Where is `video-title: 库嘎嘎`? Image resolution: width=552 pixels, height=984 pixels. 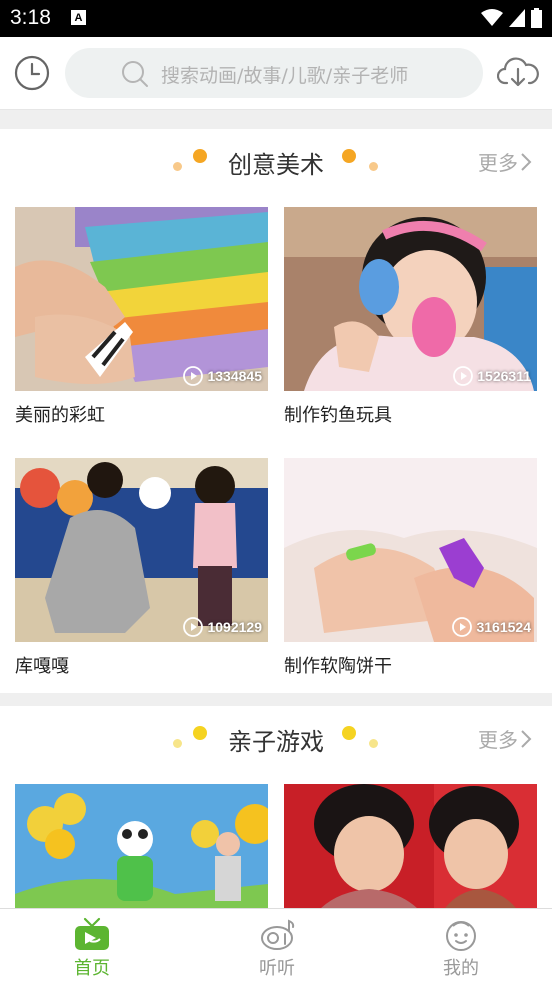 video-title: 库嘎嘎 is located at coordinates (42, 666).